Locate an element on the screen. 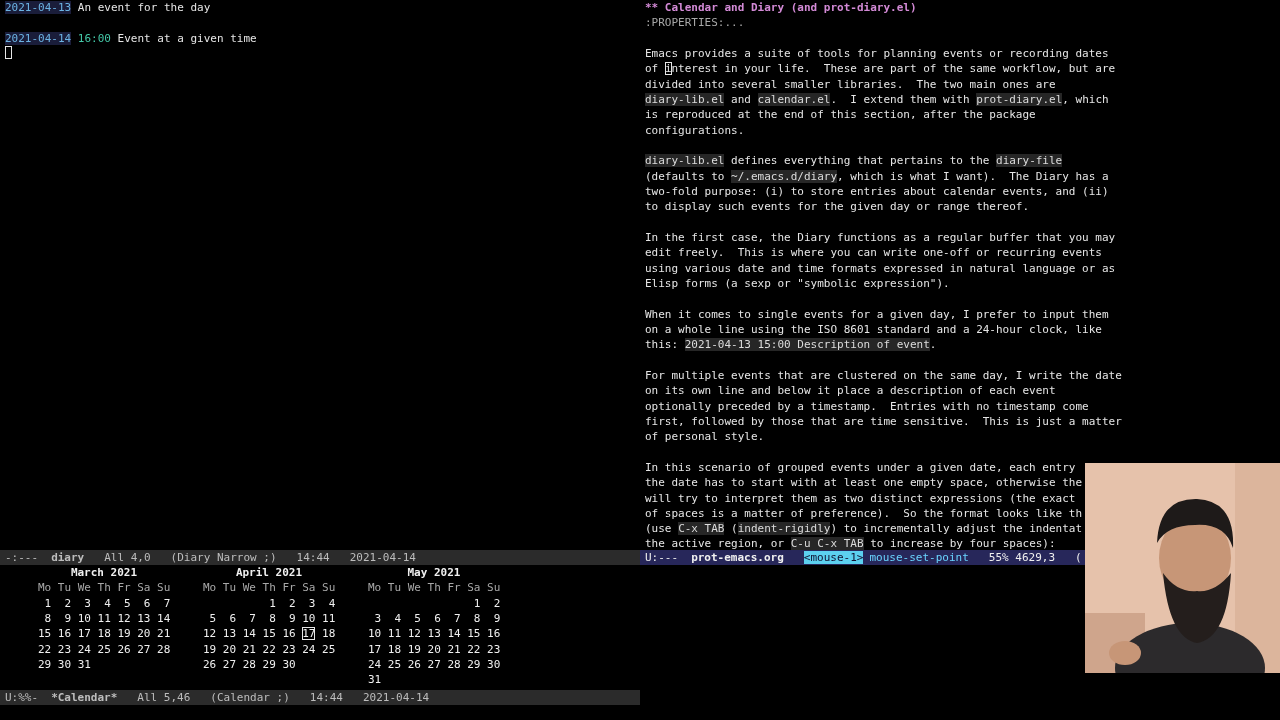 The image size is (1280, 720). weekday-label: Fr is located at coordinates (454, 588).